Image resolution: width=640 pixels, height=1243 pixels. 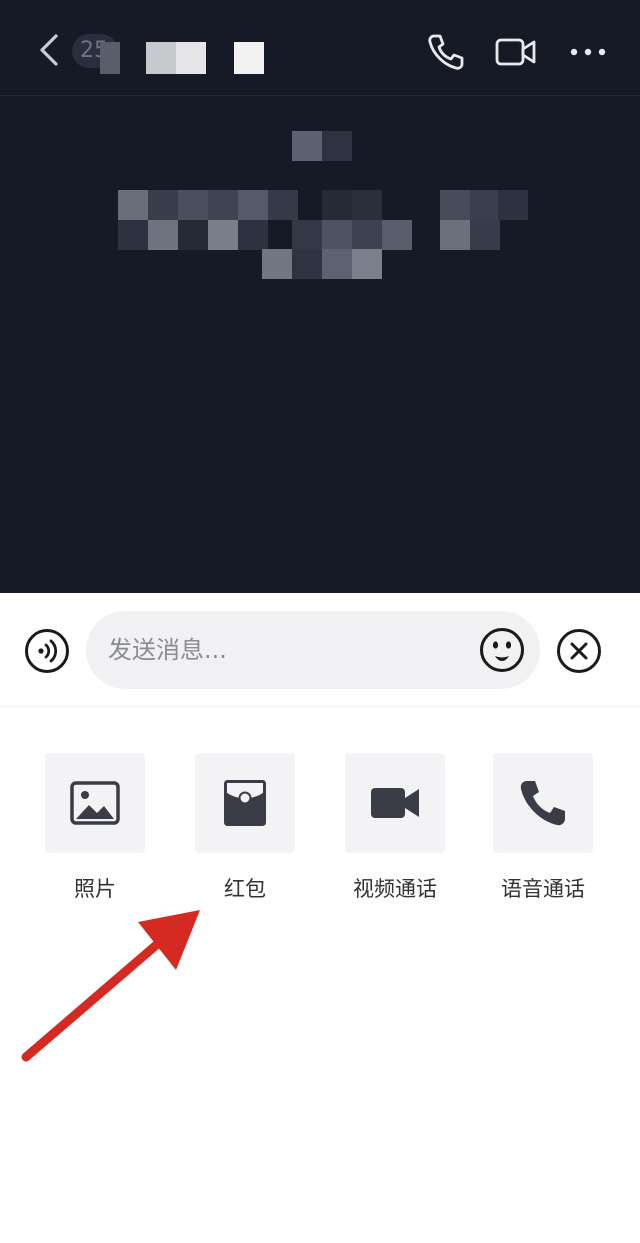 I want to click on voice-icon, so click(x=47, y=651).